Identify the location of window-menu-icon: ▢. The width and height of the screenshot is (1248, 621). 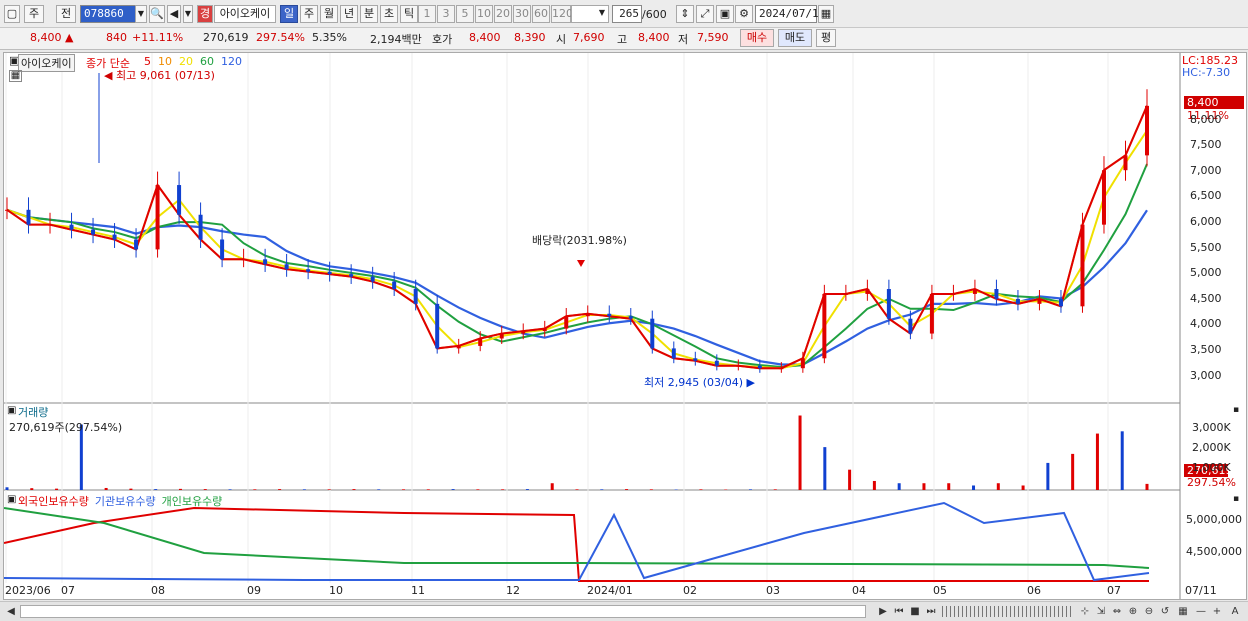
(12, 14).